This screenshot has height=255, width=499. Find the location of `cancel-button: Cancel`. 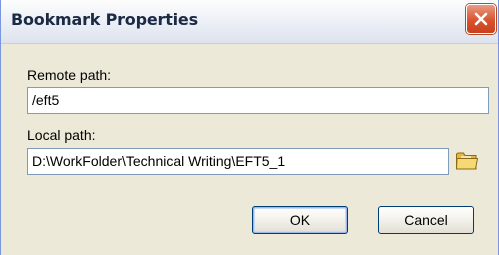

cancel-button: Cancel is located at coordinates (426, 220).